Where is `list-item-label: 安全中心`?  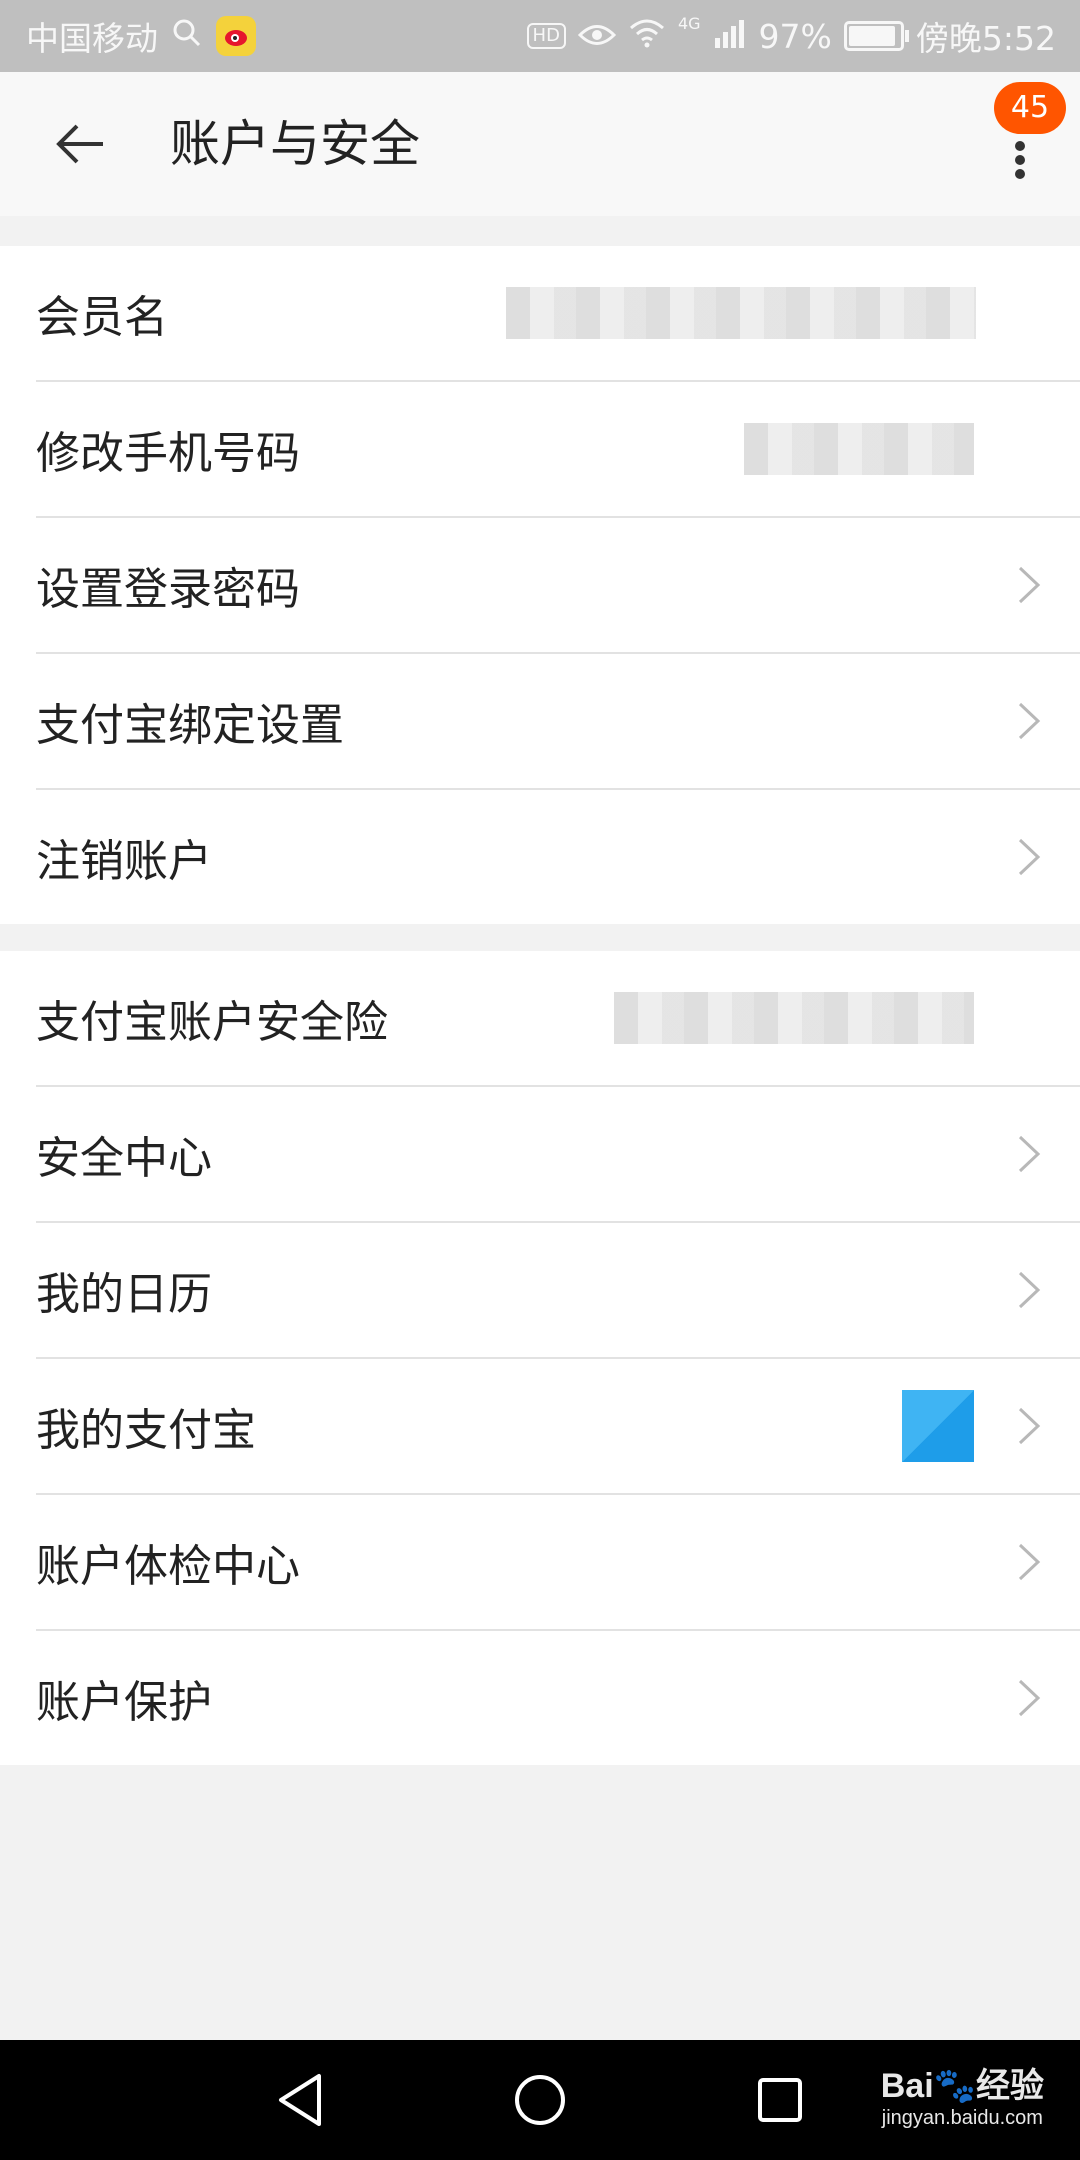 list-item-label: 安全中心 is located at coordinates (124, 1158).